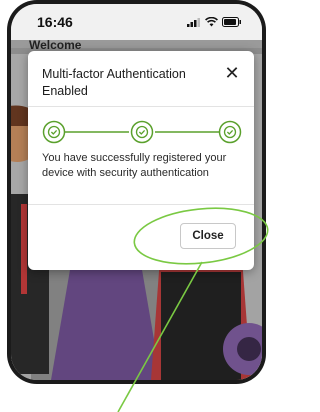 This screenshot has height=412, width=320. What do you see at coordinates (230, 132) in the screenshot?
I see `step-3-complete-icon` at bounding box center [230, 132].